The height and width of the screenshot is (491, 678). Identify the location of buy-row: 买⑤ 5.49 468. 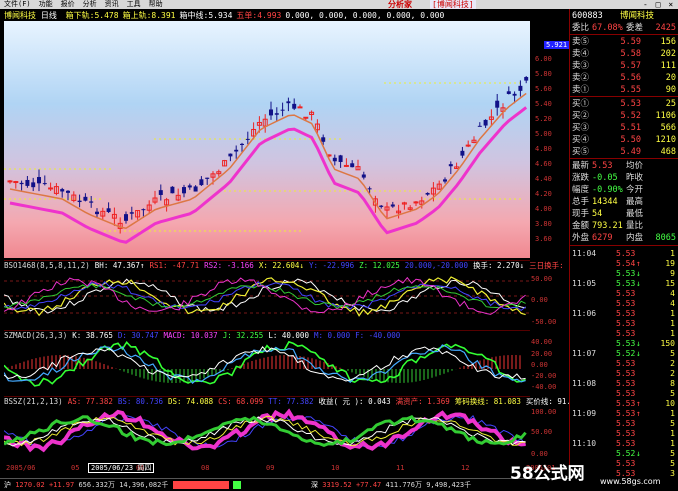
(624, 152).